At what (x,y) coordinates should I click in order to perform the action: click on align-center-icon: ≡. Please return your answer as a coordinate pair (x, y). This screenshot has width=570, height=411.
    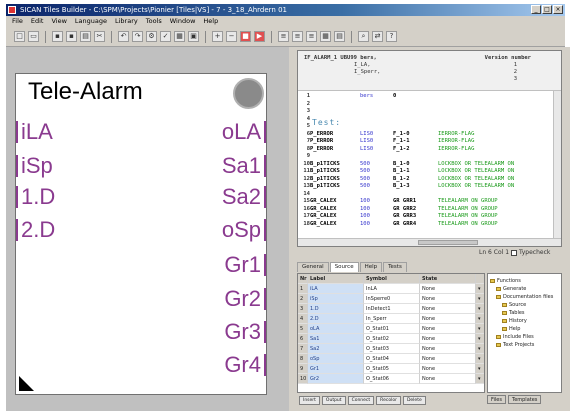
    Looking at the image, I should click on (297, 36).